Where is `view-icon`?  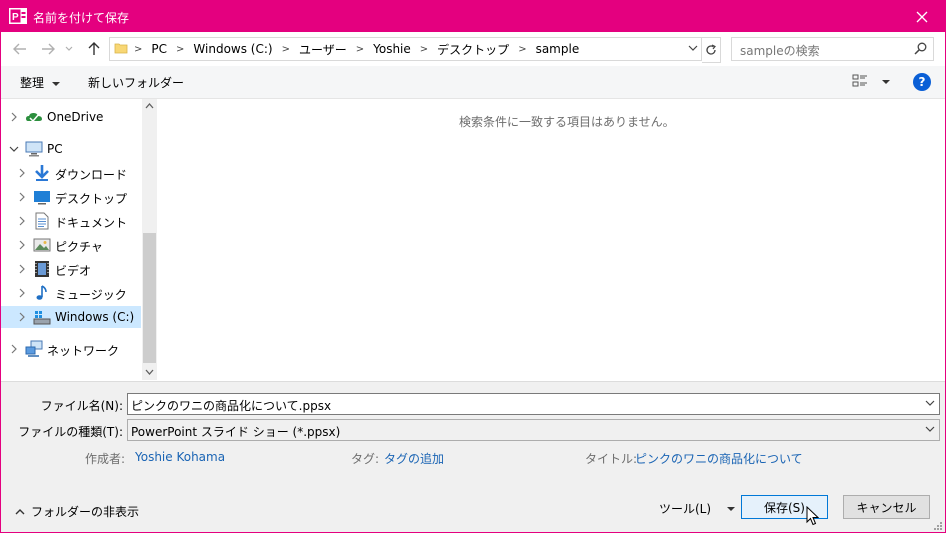 view-icon is located at coordinates (859, 80).